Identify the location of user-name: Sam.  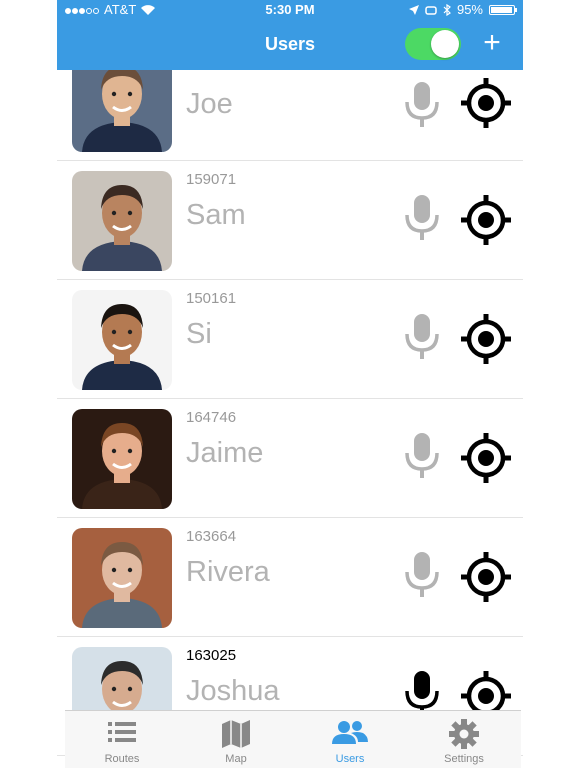
(216, 215).